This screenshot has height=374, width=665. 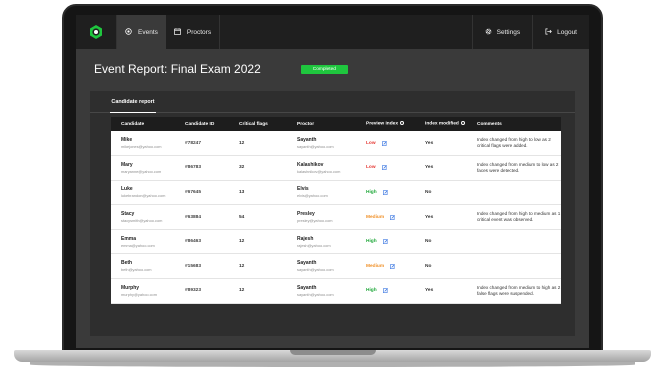 I want to click on page-header: Event Report: Final Exam 2022 Completed, so click(x=332, y=69).